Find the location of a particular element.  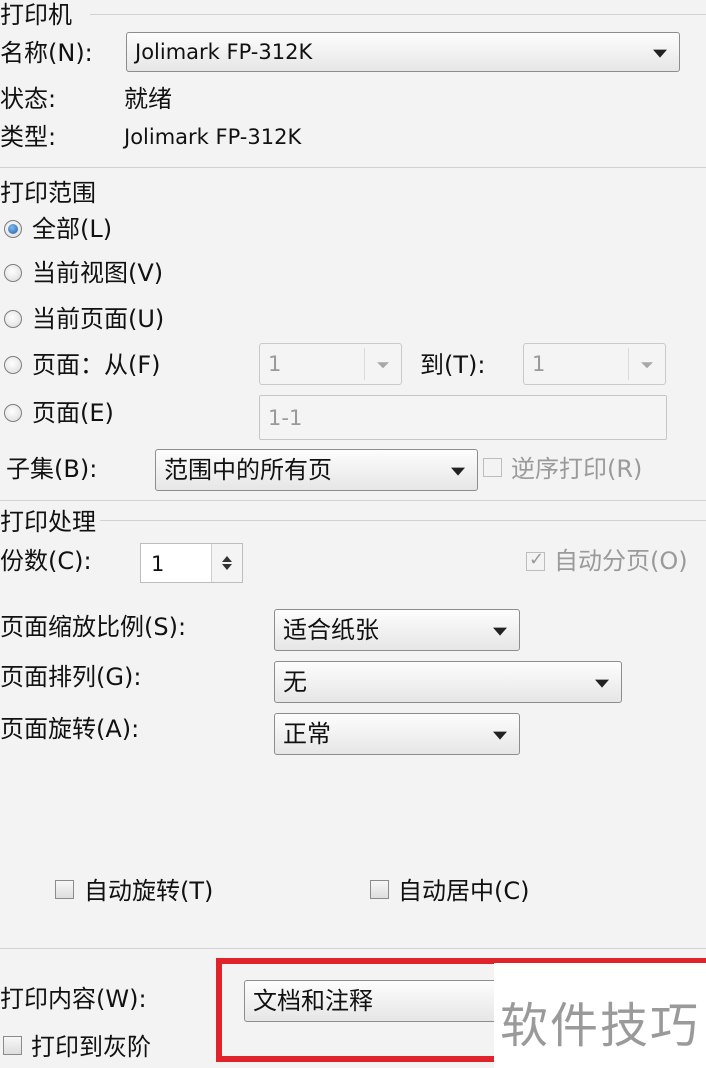

range-group-divider is located at coordinates (353, 167).